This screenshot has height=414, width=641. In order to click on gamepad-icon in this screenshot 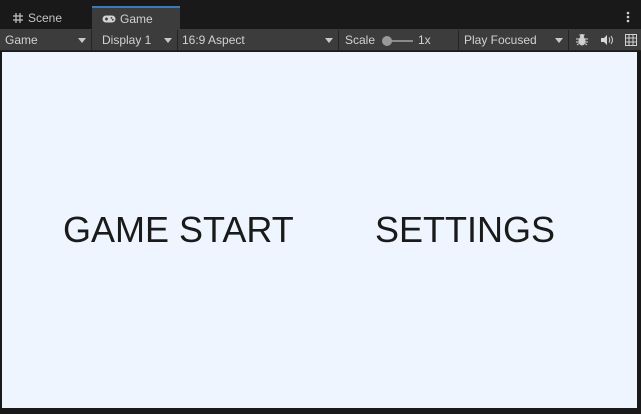, I will do `click(109, 19)`.